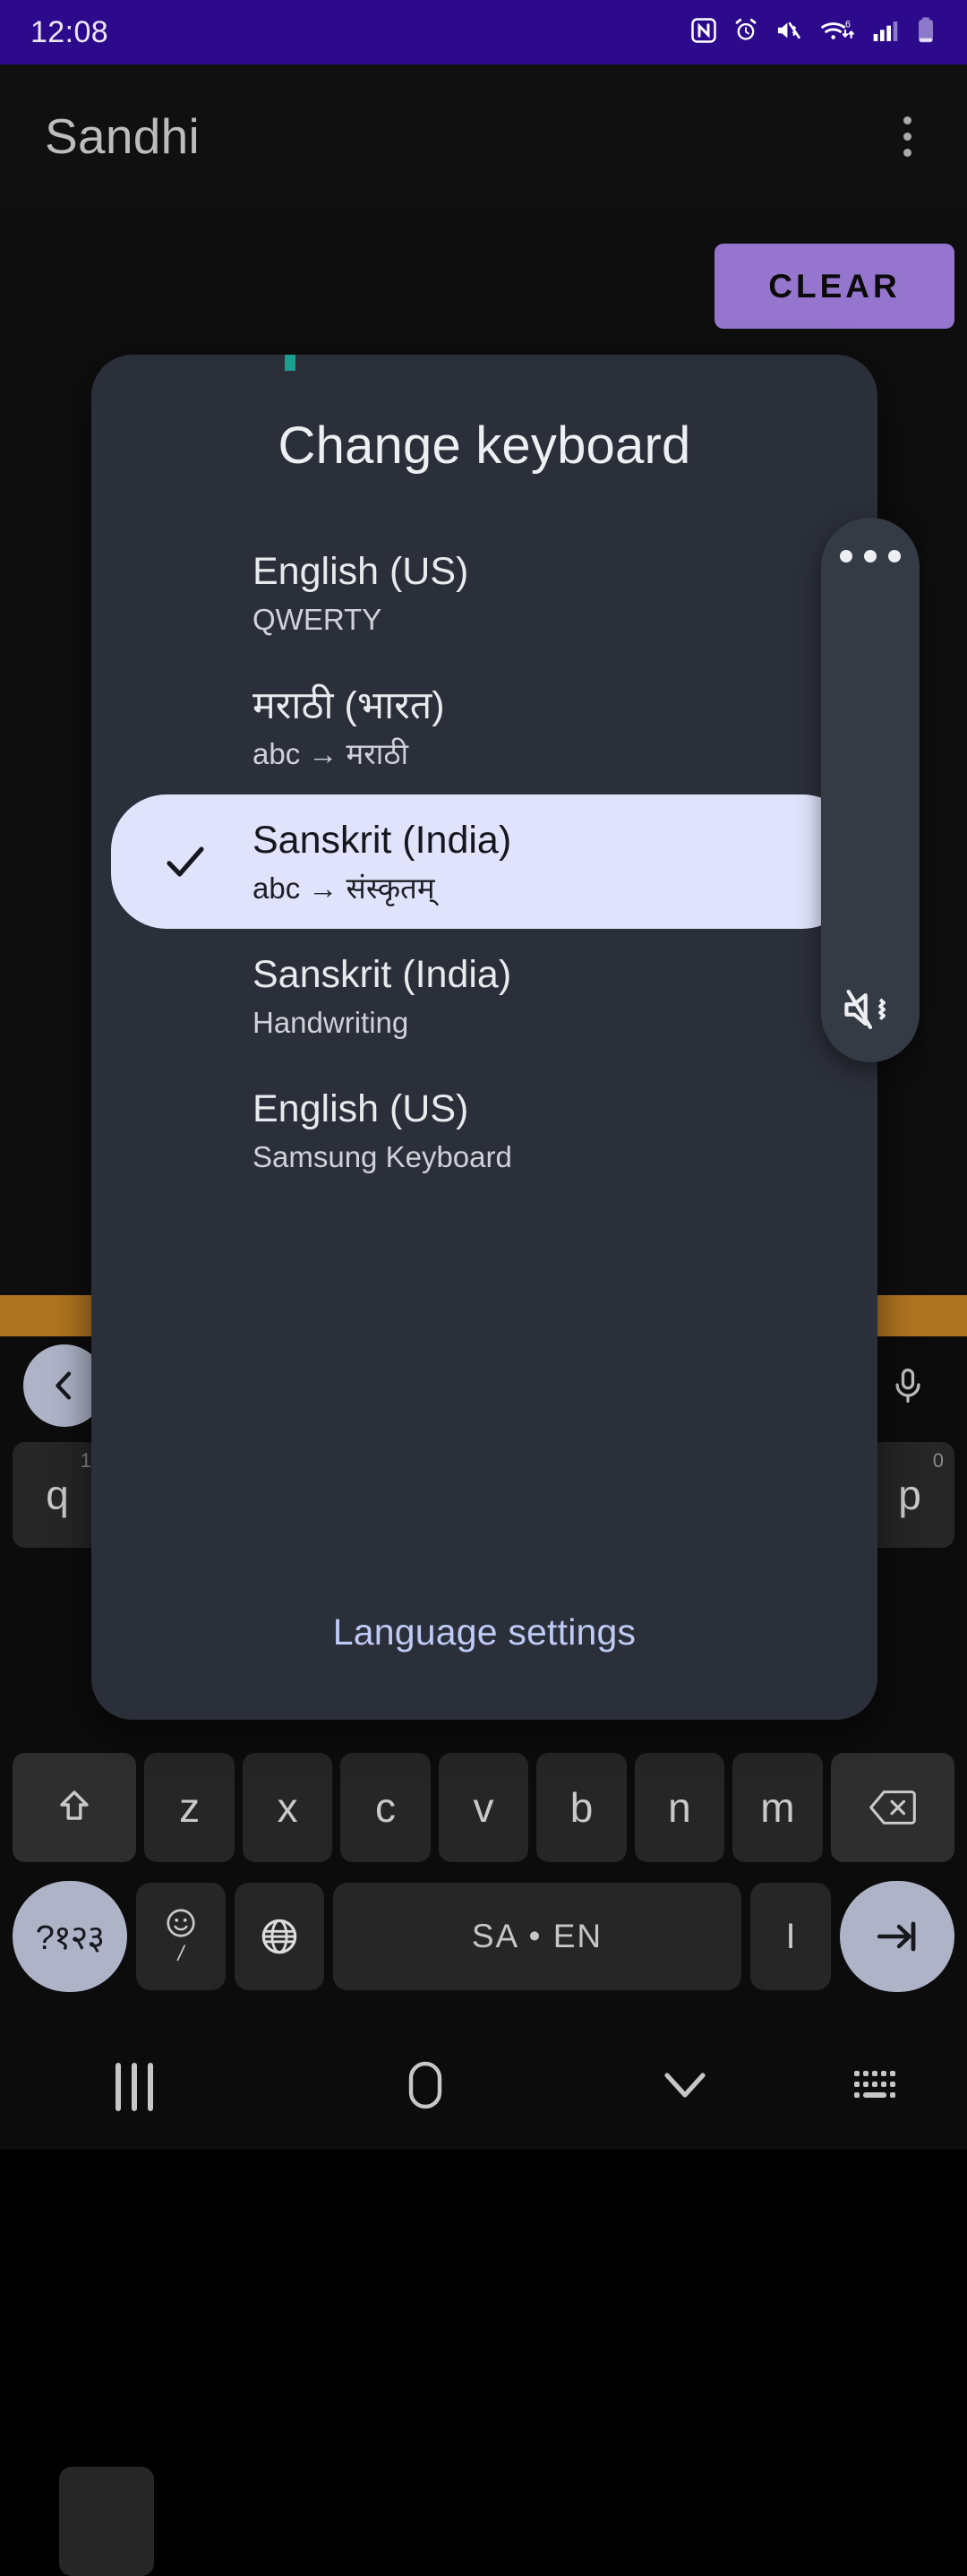 The image size is (967, 2576). What do you see at coordinates (703, 32) in the screenshot?
I see `nfc-icon` at bounding box center [703, 32].